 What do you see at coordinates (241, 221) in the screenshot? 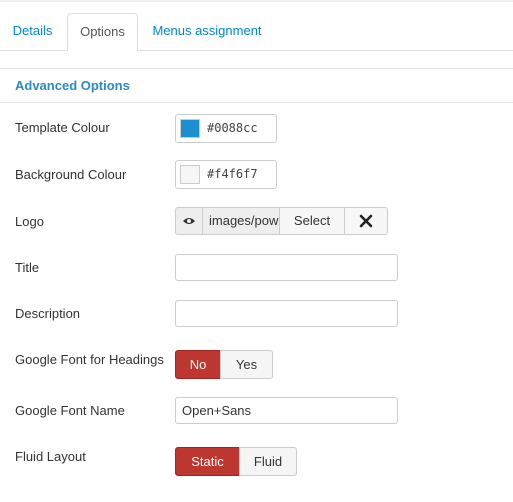
I see `logo-path-value: images/powered_by.png` at bounding box center [241, 221].